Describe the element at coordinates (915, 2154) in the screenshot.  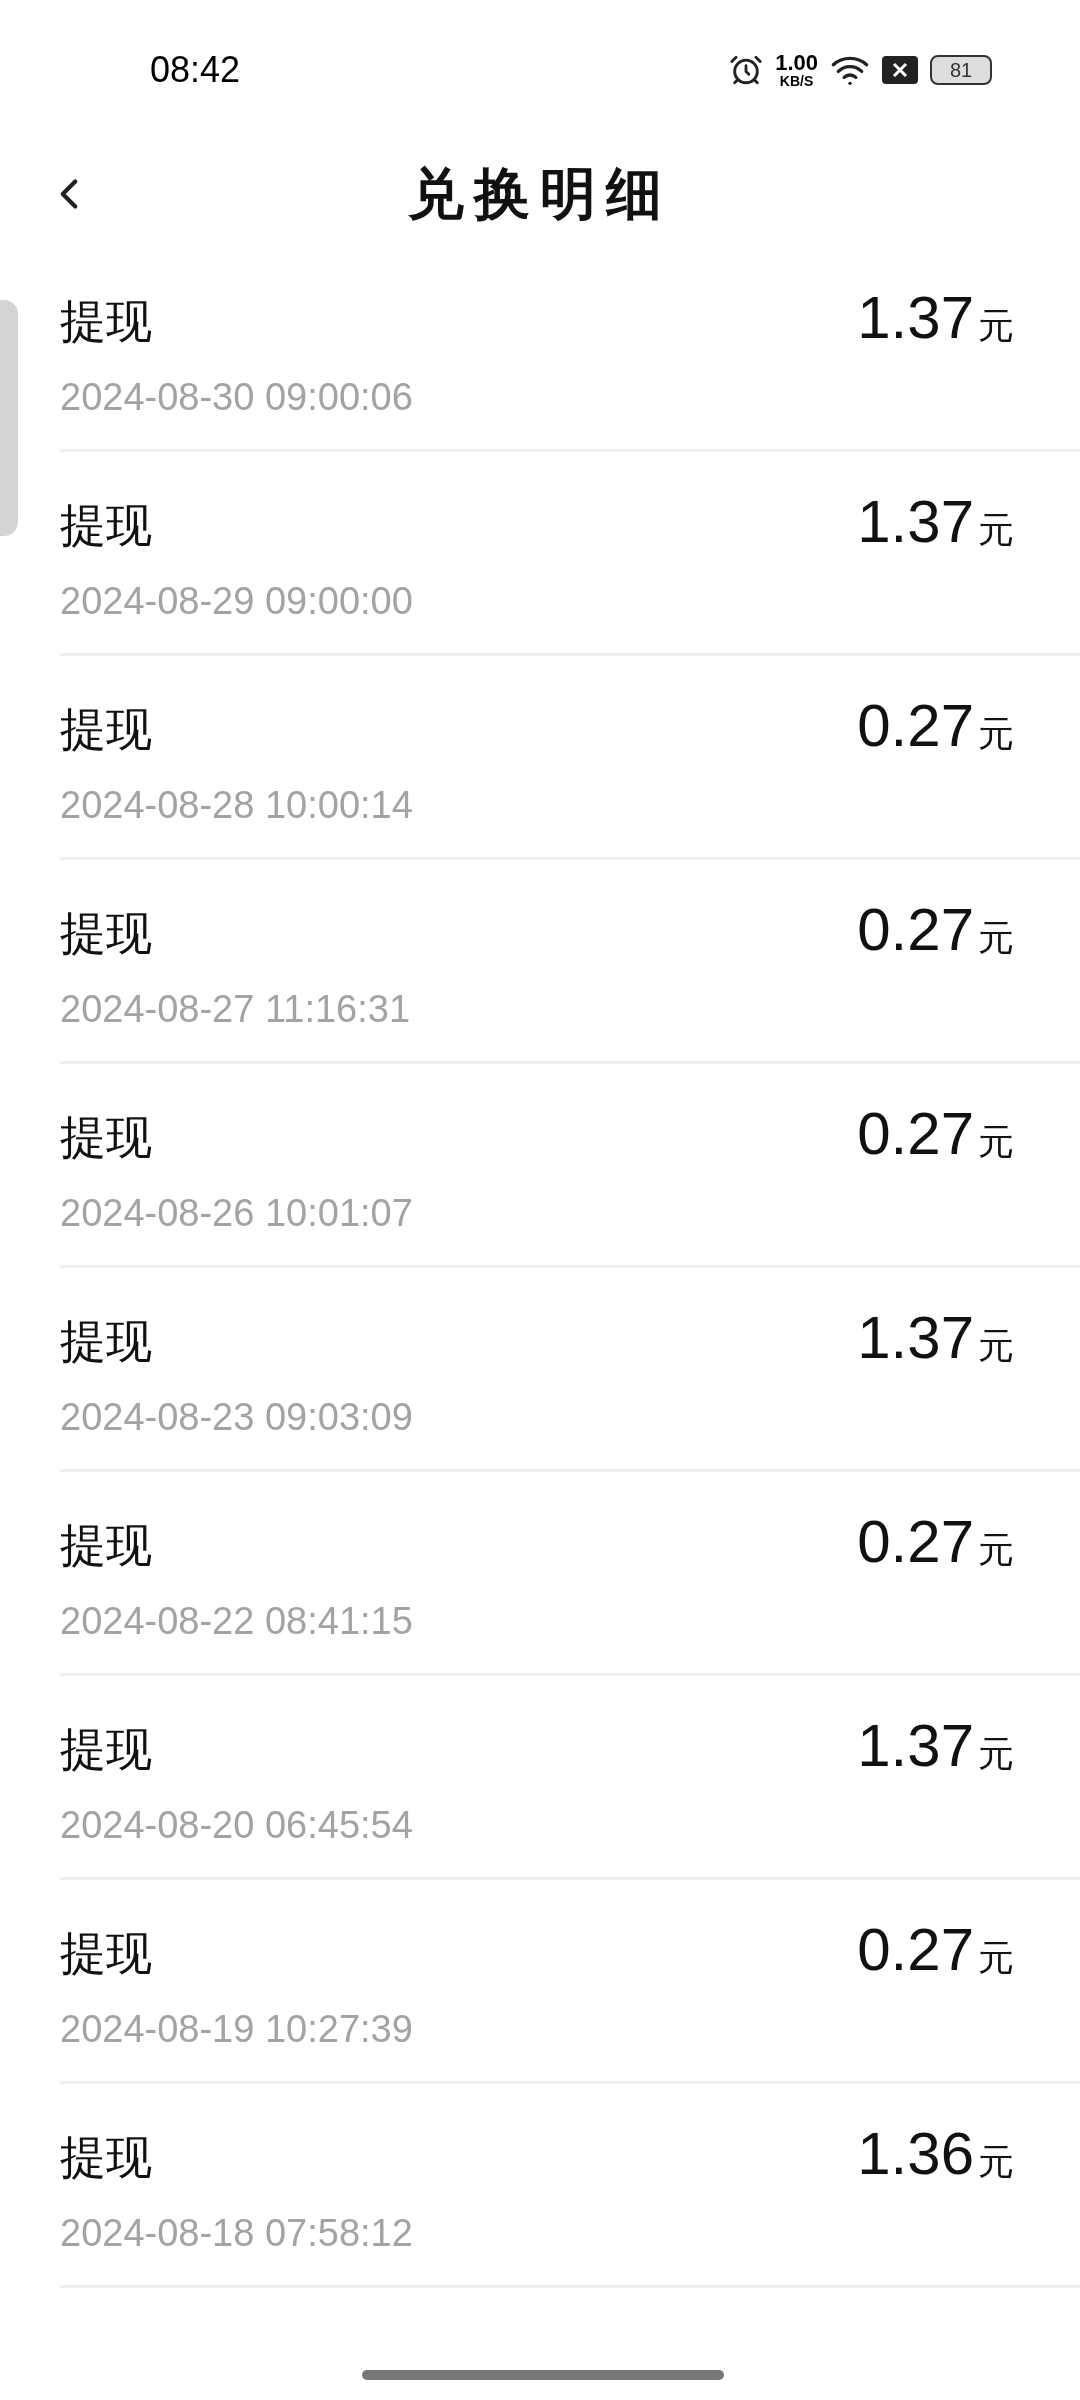
I see `record-amount: 1.36` at that location.